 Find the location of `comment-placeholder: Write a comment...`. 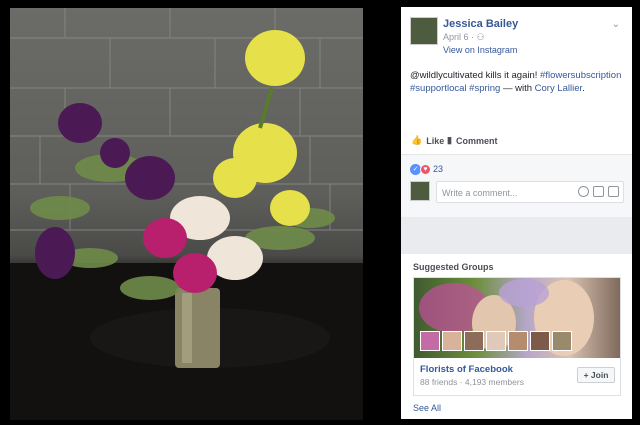

comment-placeholder: Write a comment... is located at coordinates (480, 193).